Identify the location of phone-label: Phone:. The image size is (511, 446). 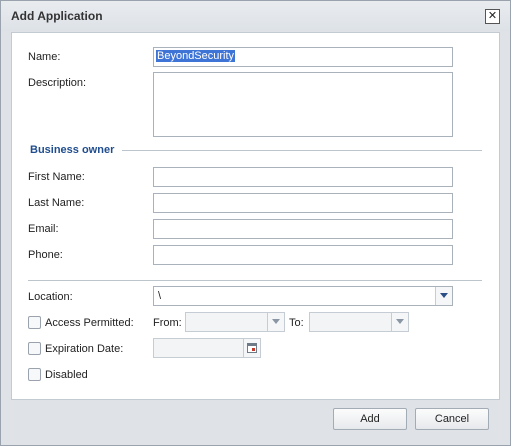
(45, 255).